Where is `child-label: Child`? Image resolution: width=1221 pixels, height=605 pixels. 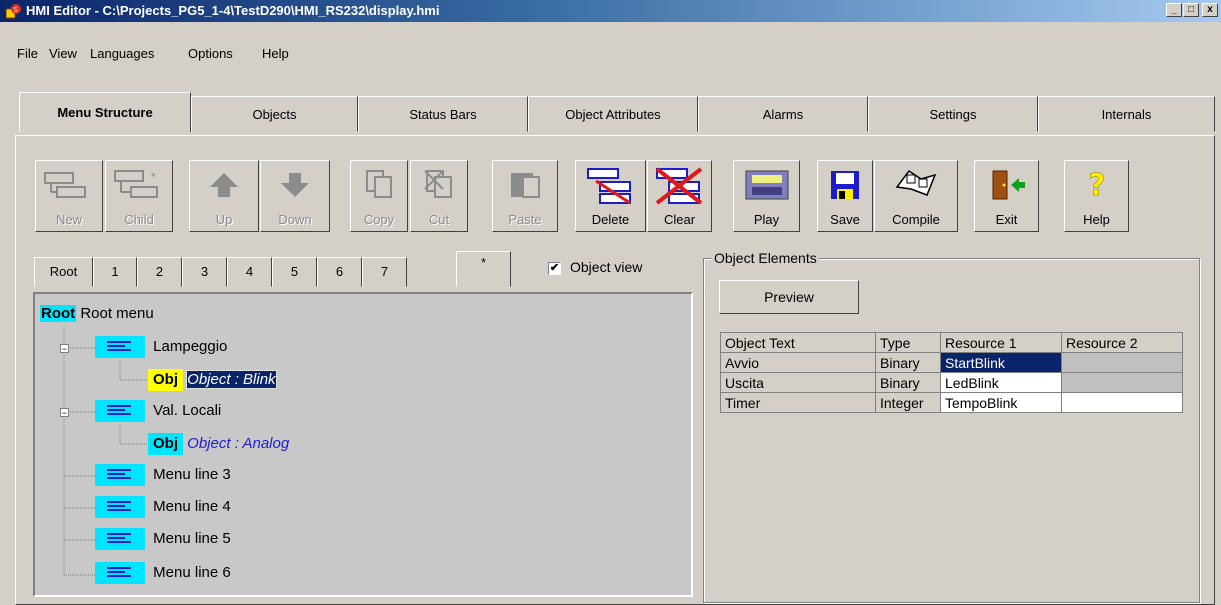 child-label: Child is located at coordinates (139, 219).